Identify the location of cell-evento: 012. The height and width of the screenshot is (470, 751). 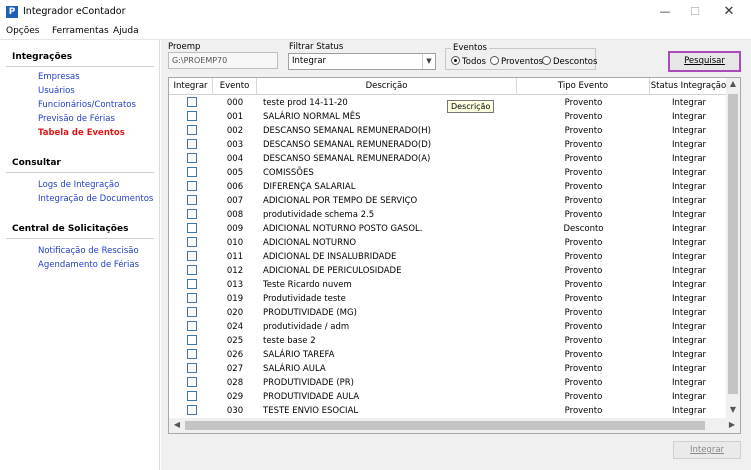
(235, 271).